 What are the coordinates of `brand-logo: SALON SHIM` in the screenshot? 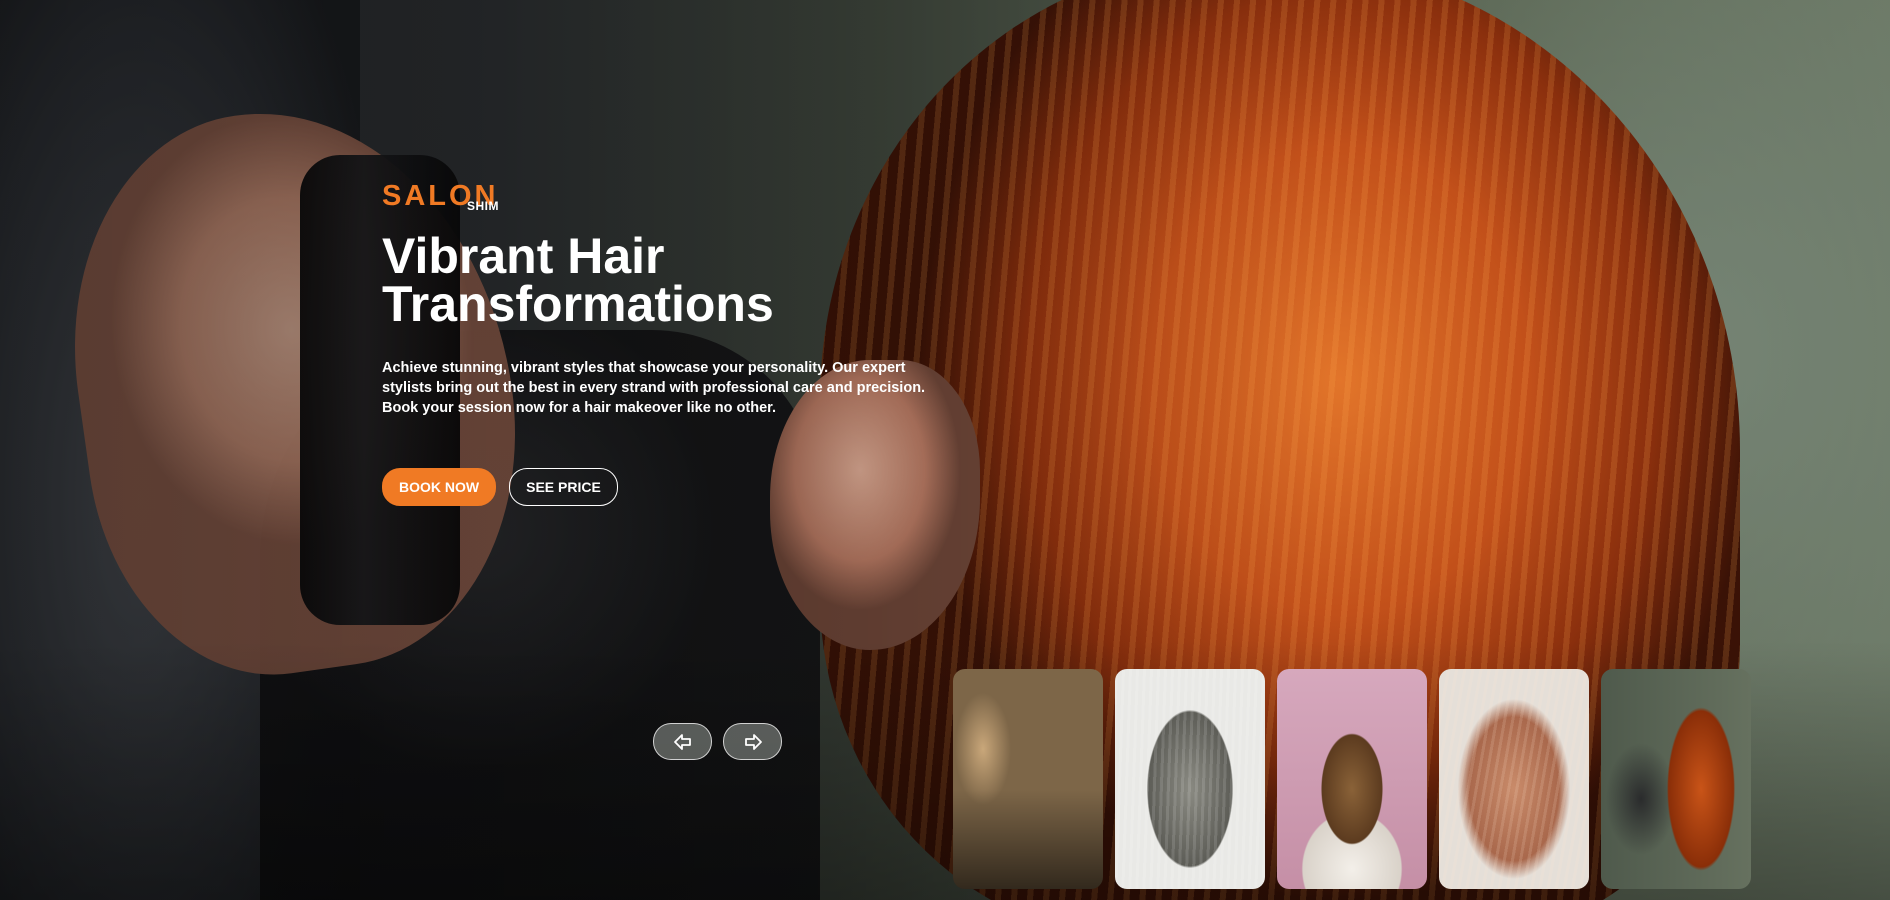 It's located at (682, 200).